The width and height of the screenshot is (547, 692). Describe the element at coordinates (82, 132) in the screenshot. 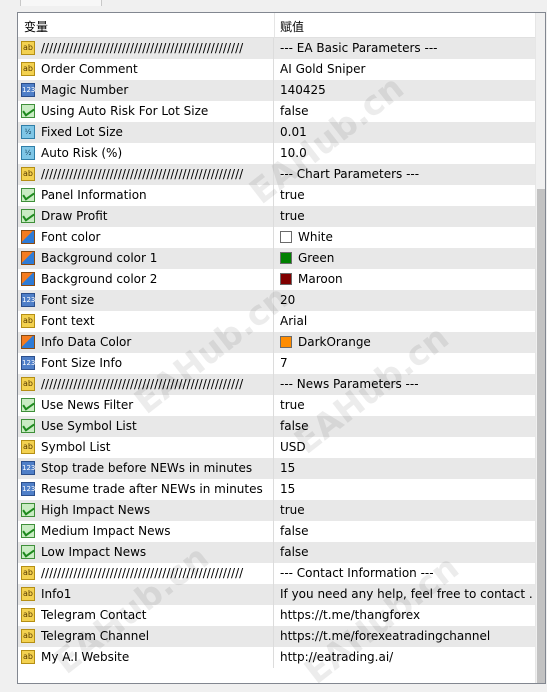

I see `variable-name: Fixed Lot Size` at that location.